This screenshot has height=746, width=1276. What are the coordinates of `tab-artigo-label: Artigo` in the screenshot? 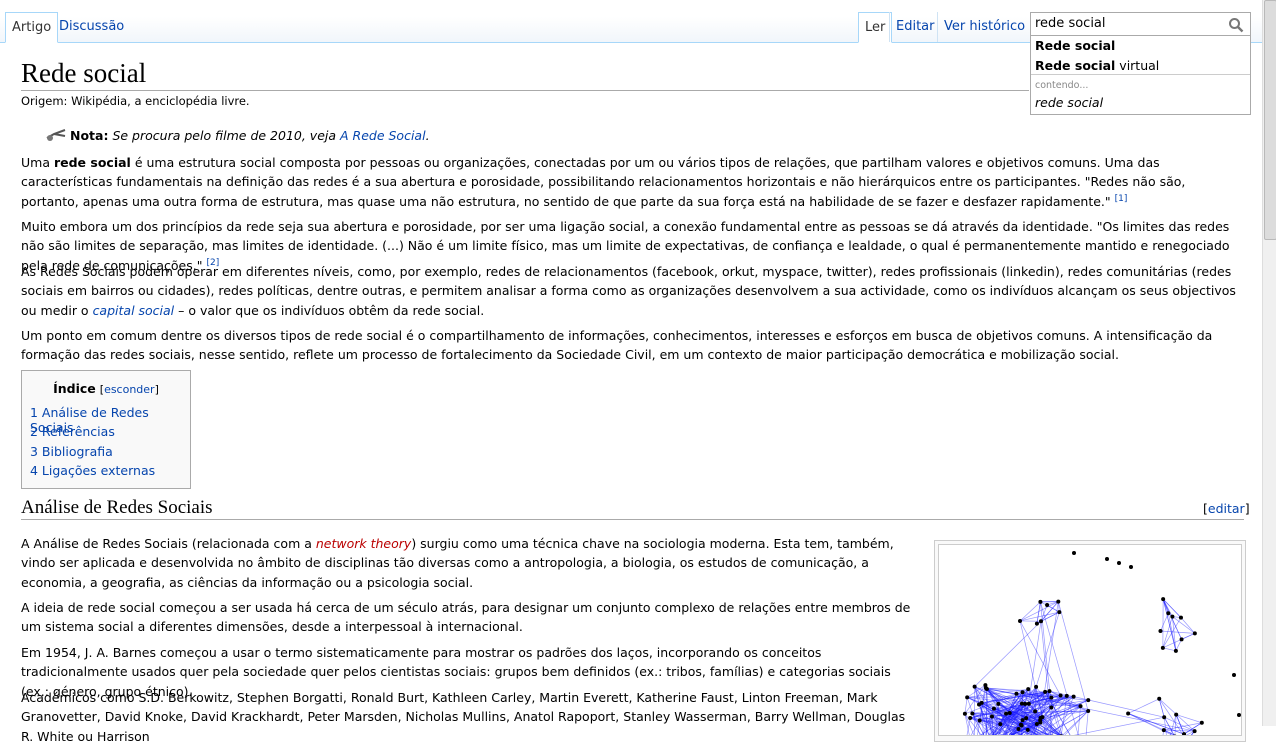 It's located at (31, 27).